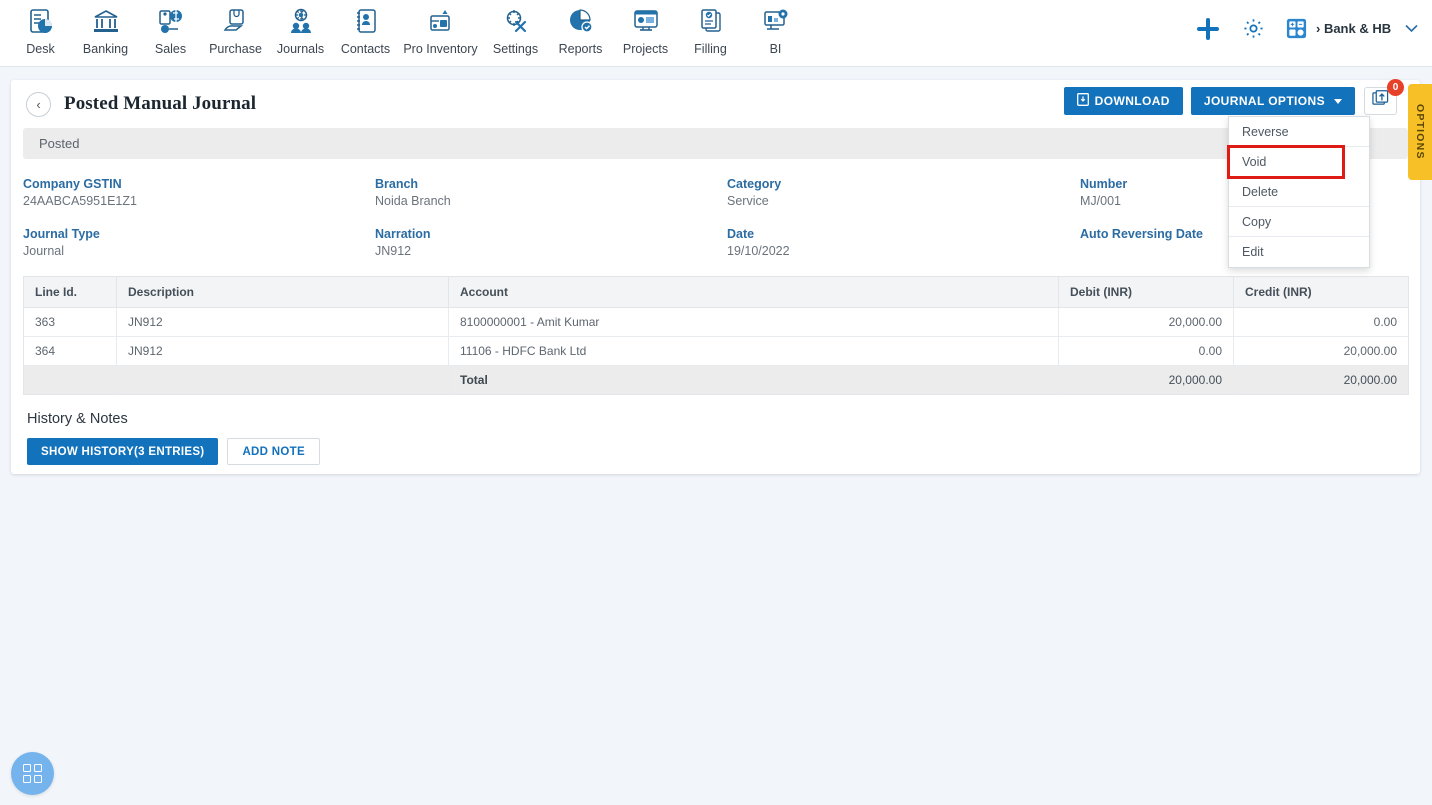  I want to click on settings-icon, so click(516, 22).